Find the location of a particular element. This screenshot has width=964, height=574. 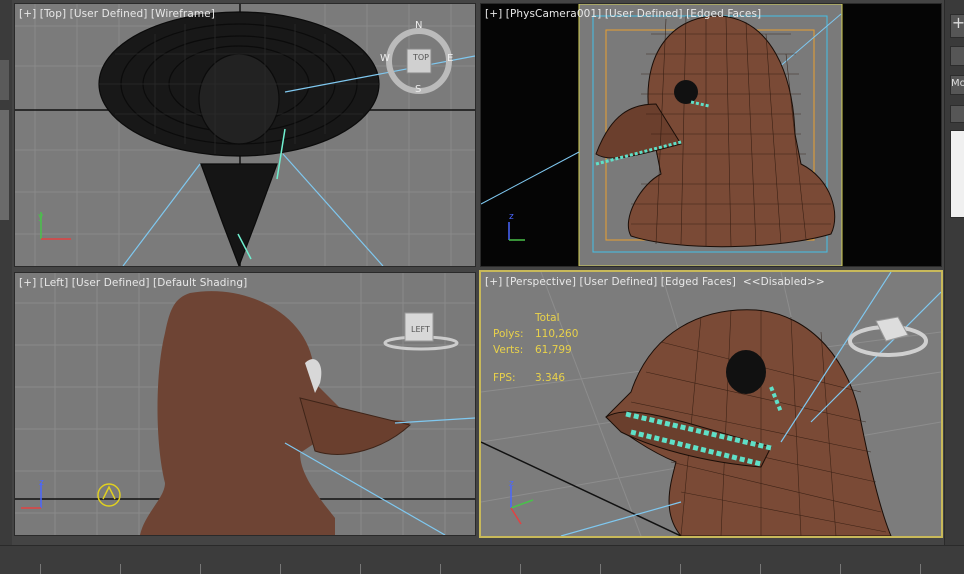

polys-value: 110,260 is located at coordinates (557, 334).